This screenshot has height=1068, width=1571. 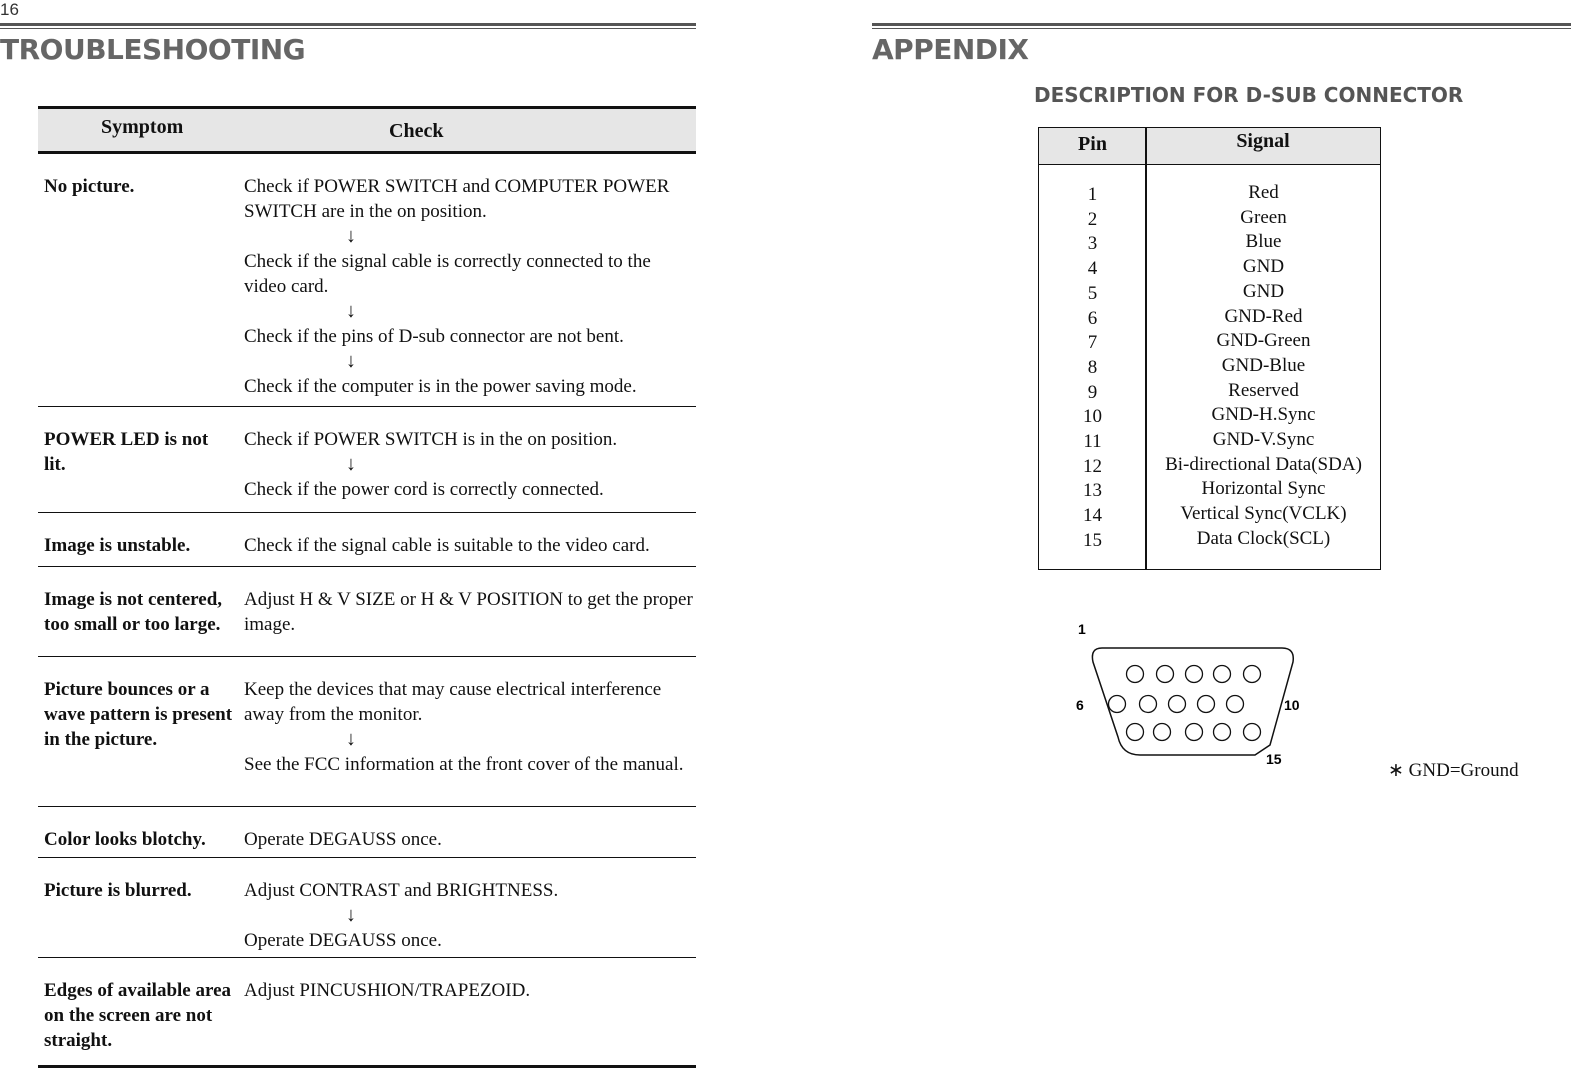 I want to click on symptom-cell: Image is unstable., so click(x=117, y=545).